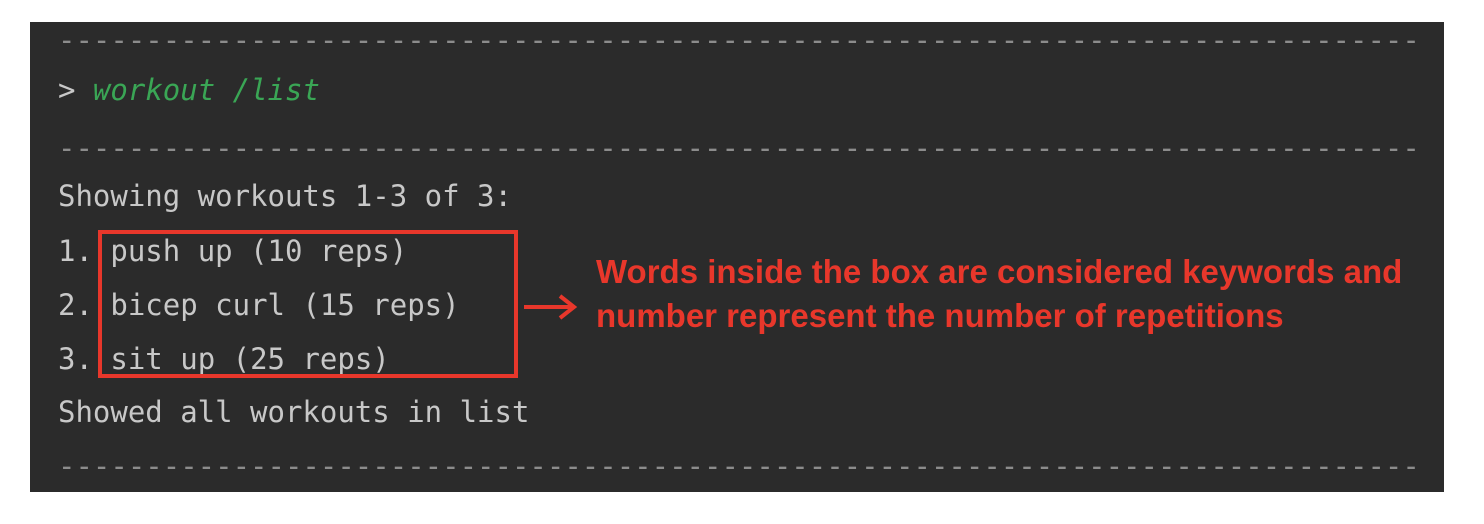 Image resolution: width=1484 pixels, height=524 pixels. What do you see at coordinates (67, 90) in the screenshot?
I see `prompt-symbol: >` at bounding box center [67, 90].